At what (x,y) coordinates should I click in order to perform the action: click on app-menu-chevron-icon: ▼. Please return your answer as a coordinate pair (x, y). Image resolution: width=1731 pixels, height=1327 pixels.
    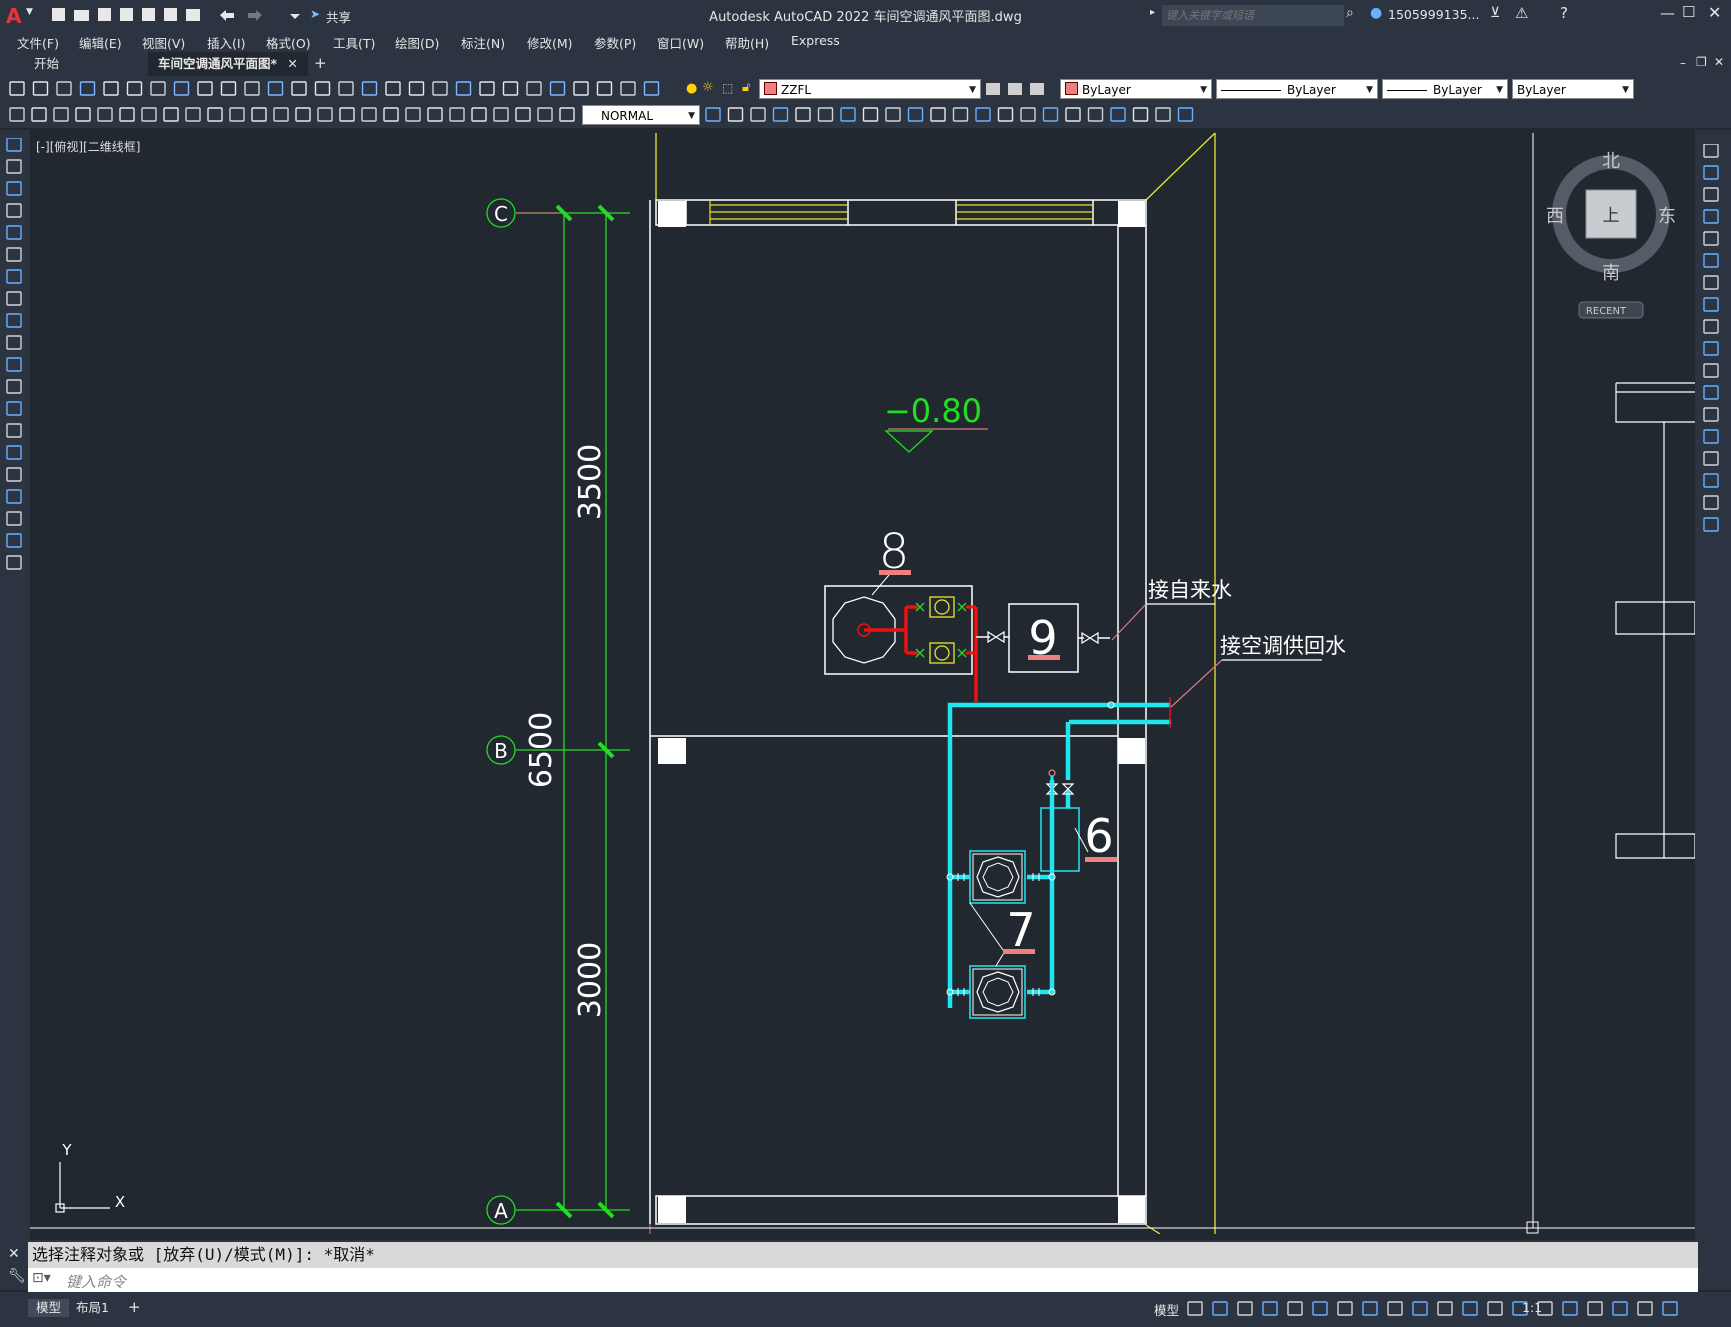
    Looking at the image, I should click on (29, 12).